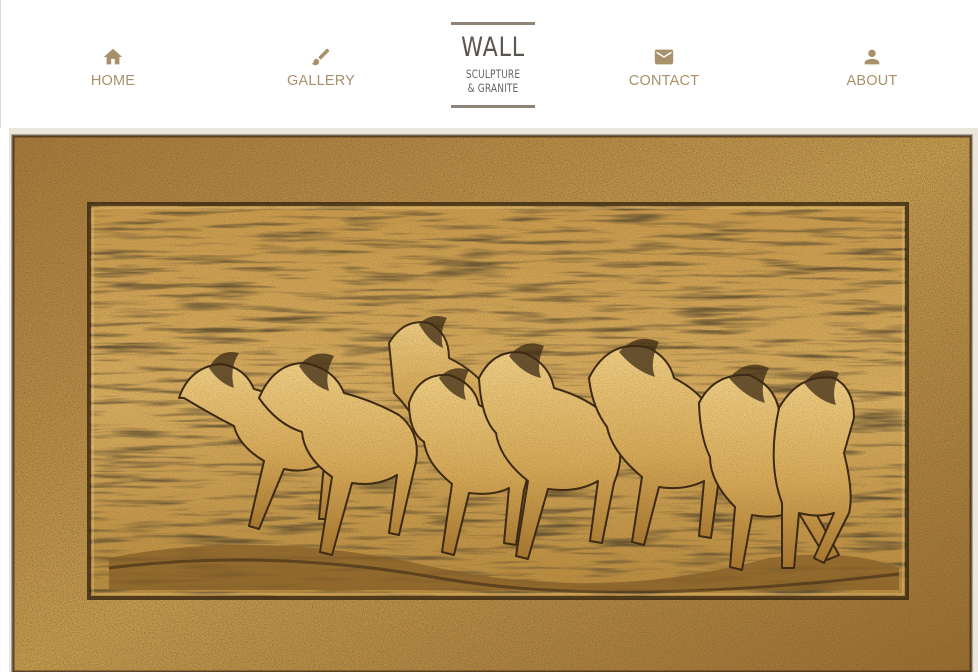 The height and width of the screenshot is (672, 978). What do you see at coordinates (113, 56) in the screenshot?
I see `home-icon` at bounding box center [113, 56].